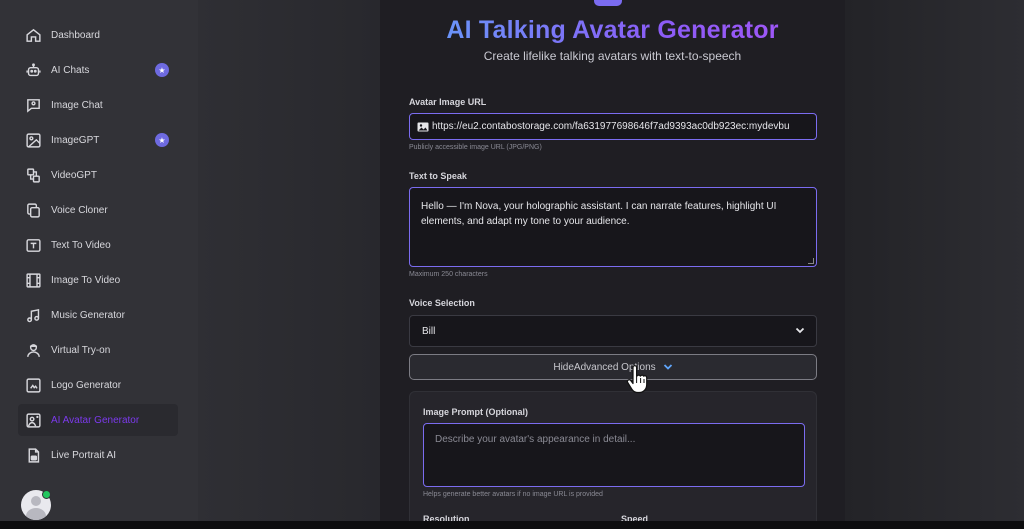  Describe the element at coordinates (33, 455) in the screenshot. I see `portrait-icon` at that location.